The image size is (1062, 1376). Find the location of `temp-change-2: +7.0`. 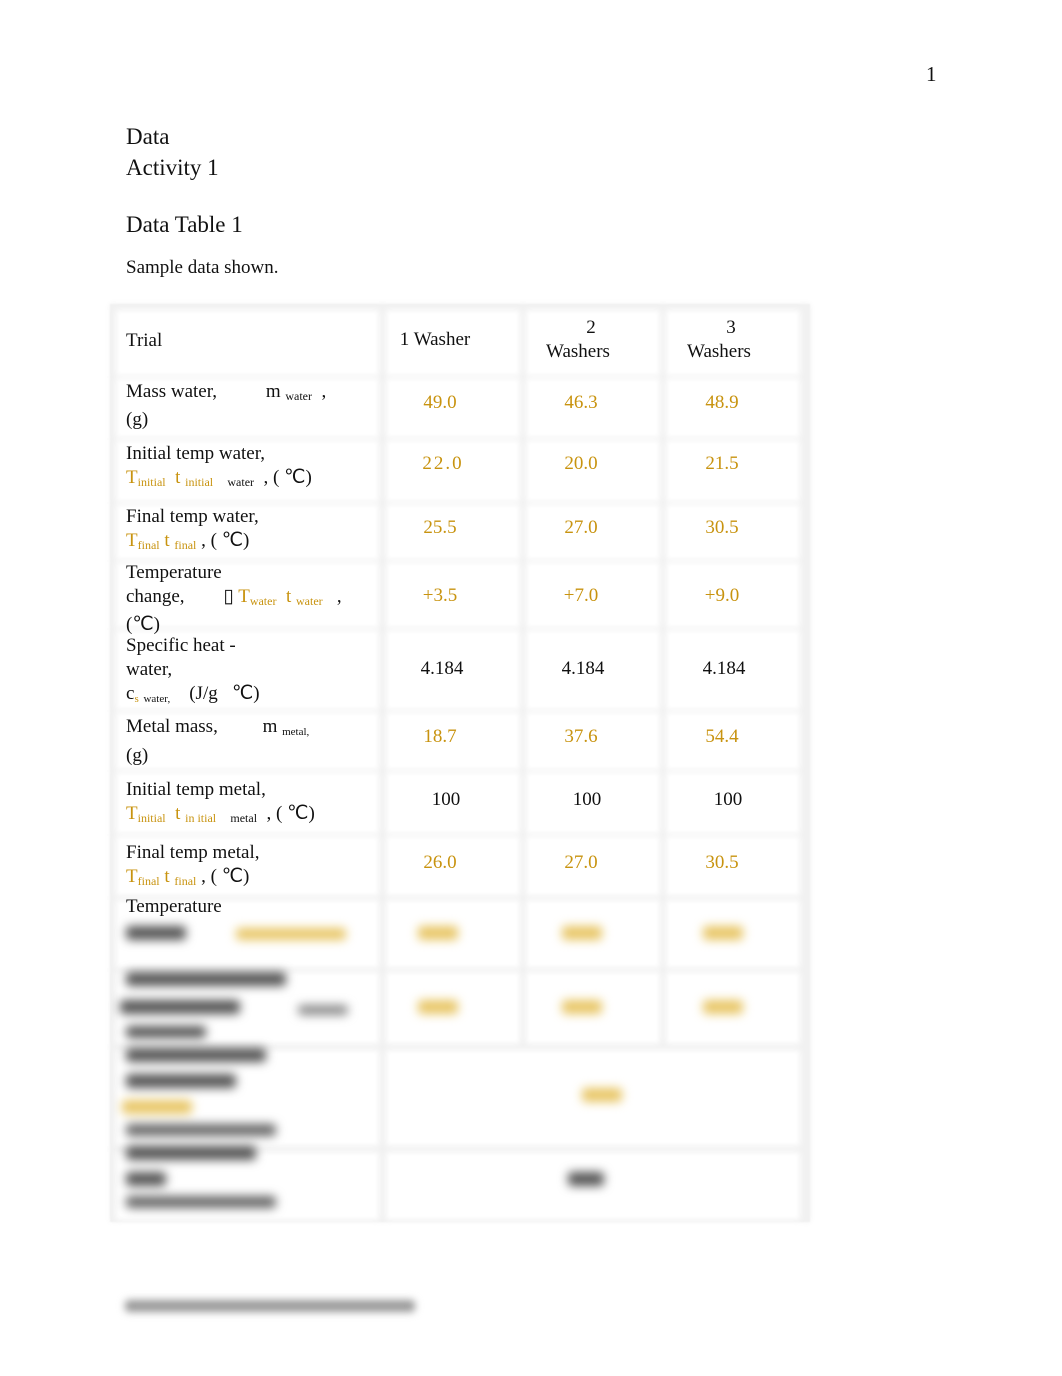

temp-change-2: +7.0 is located at coordinates (581, 595).